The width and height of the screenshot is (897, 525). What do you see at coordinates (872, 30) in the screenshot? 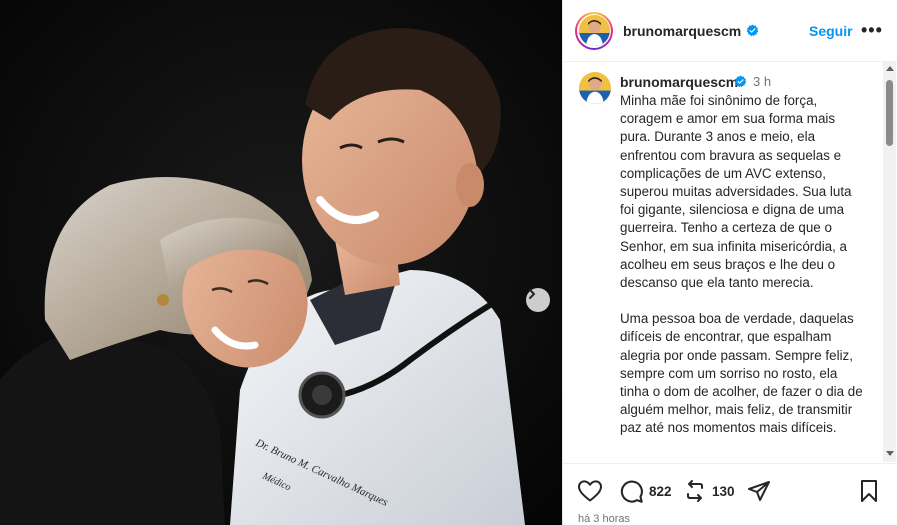
I see `more-options-button: •••` at bounding box center [872, 30].